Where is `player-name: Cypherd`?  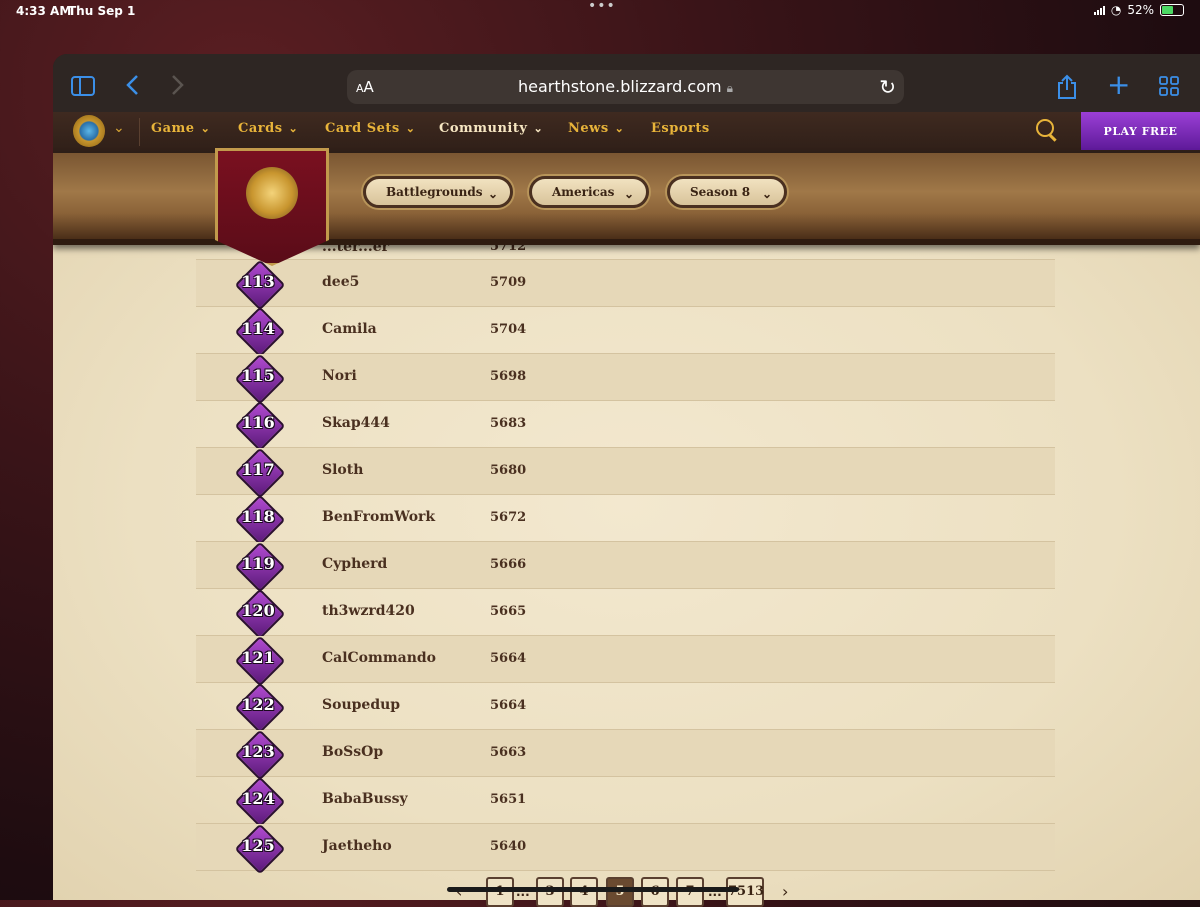
player-name: Cypherd is located at coordinates (355, 564).